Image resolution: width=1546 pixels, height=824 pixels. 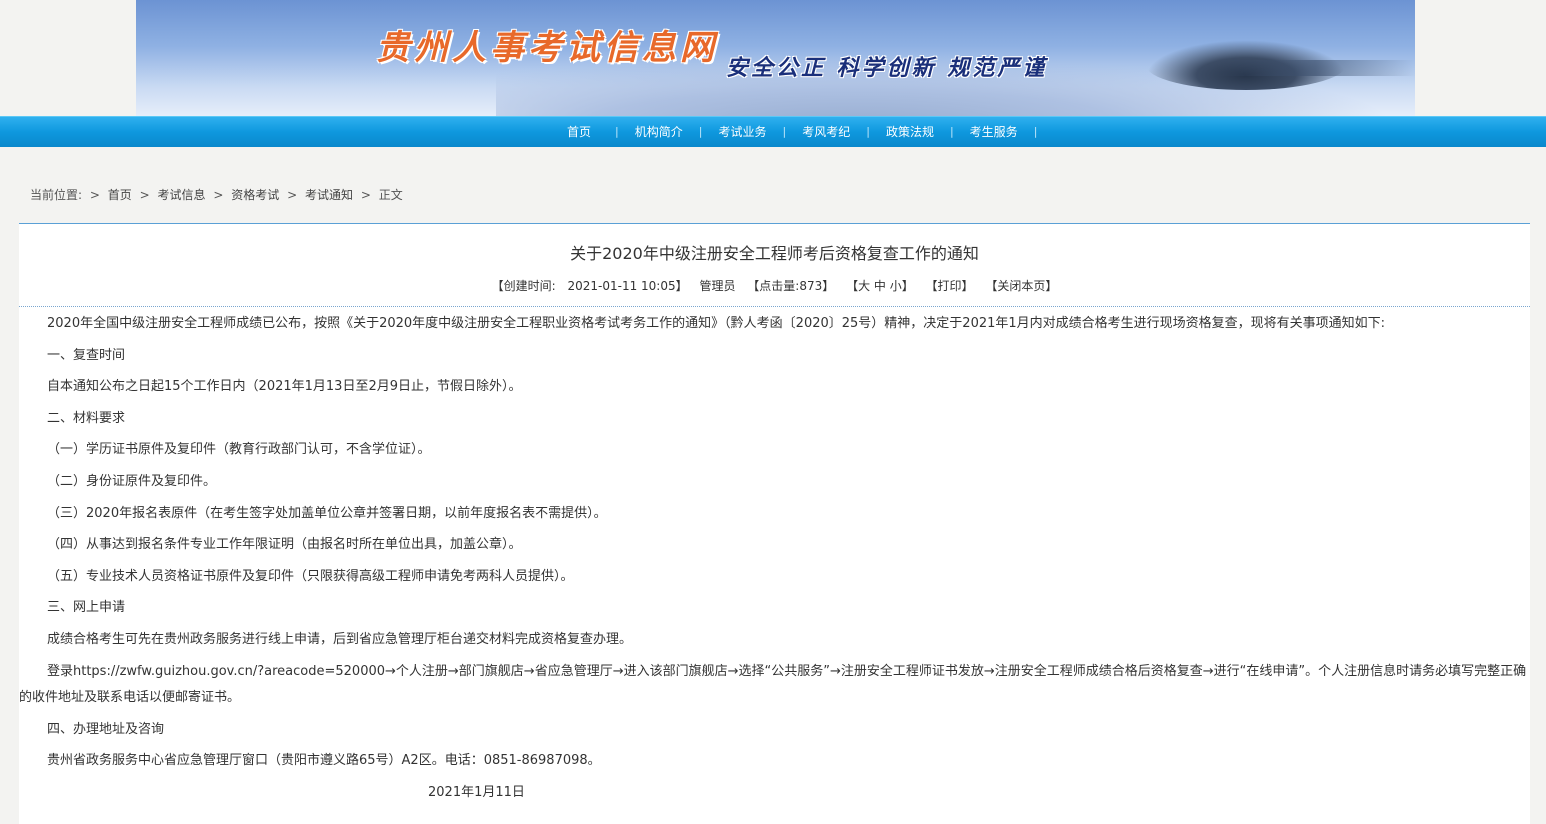 What do you see at coordinates (742, 132) in the screenshot?
I see `nav-item-exam-business: 考试业务` at bounding box center [742, 132].